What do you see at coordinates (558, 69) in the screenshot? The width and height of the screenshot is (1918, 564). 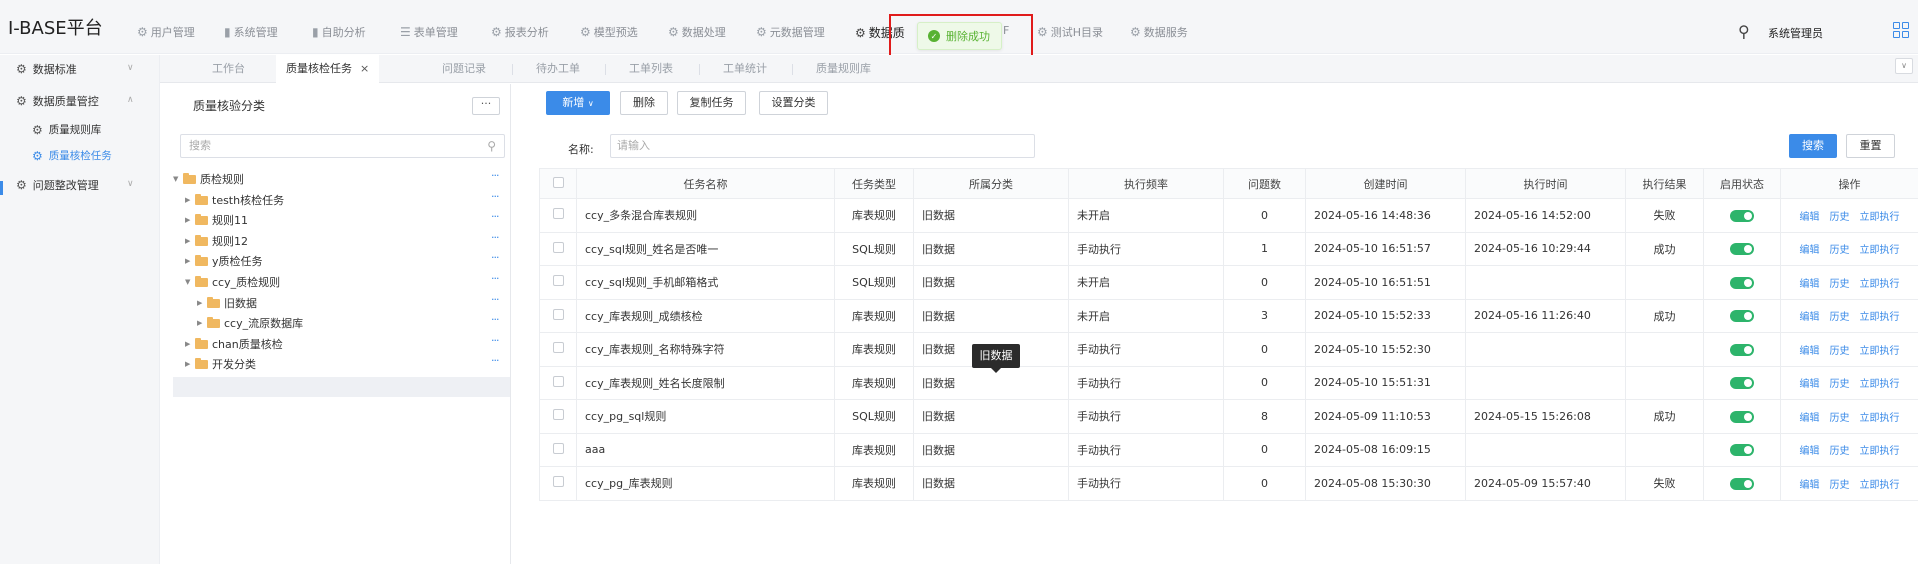 I see `tab-3: 待办工单` at bounding box center [558, 69].